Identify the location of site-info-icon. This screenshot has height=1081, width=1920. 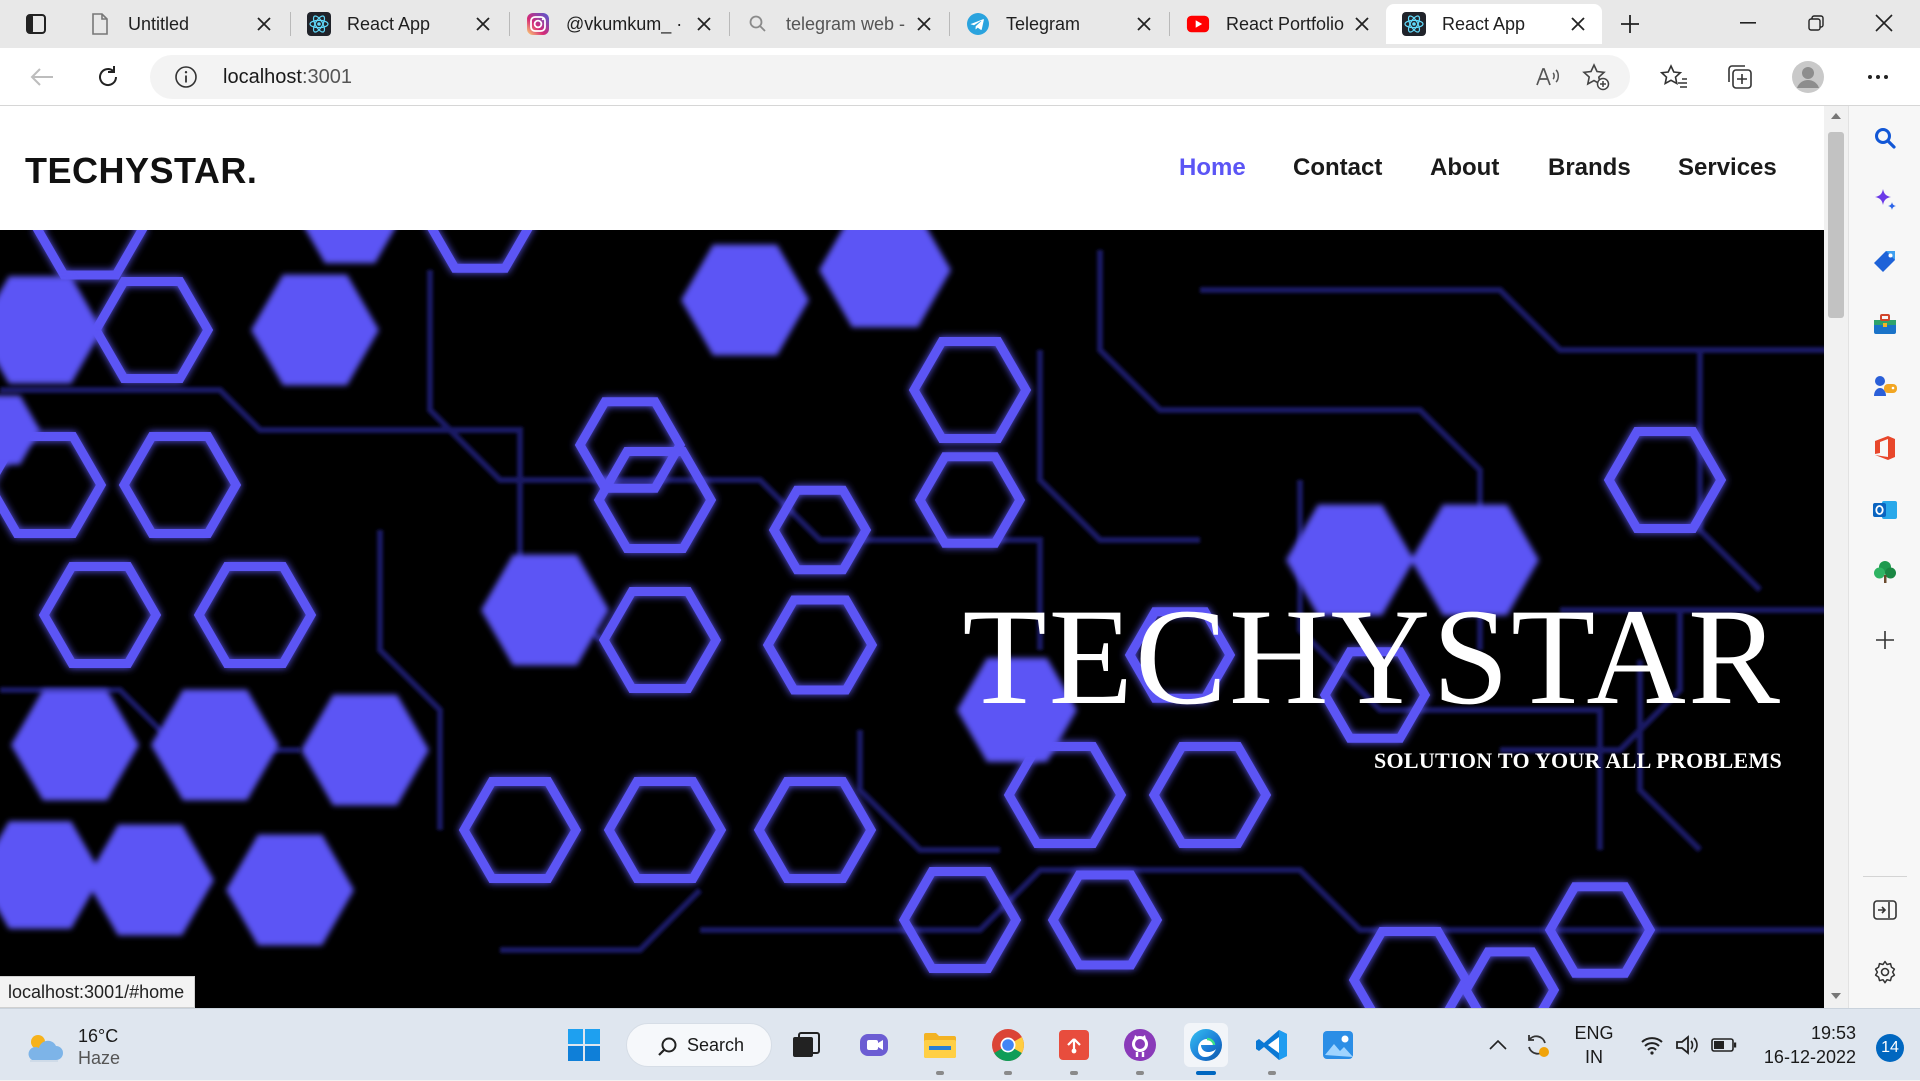
(186, 77).